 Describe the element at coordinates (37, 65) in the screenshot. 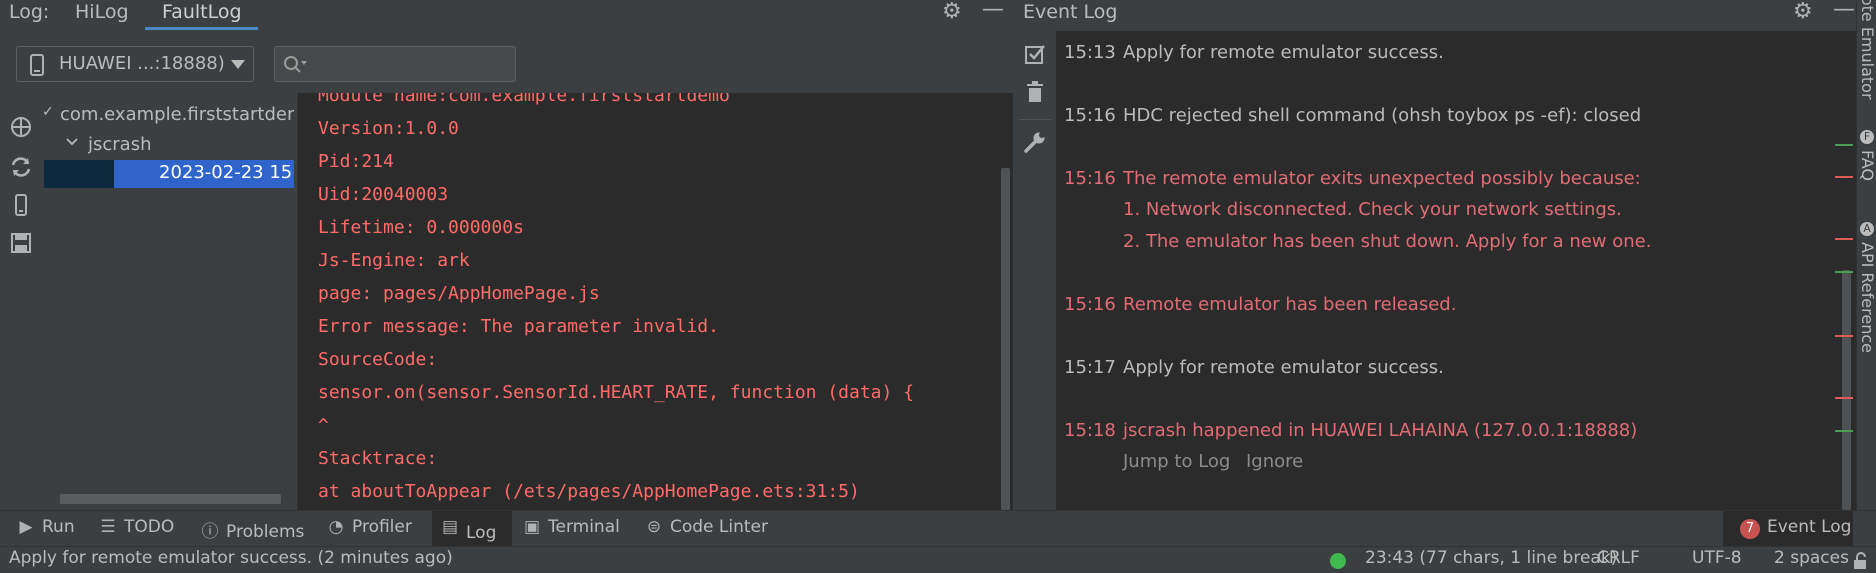

I see `phone-icon` at that location.